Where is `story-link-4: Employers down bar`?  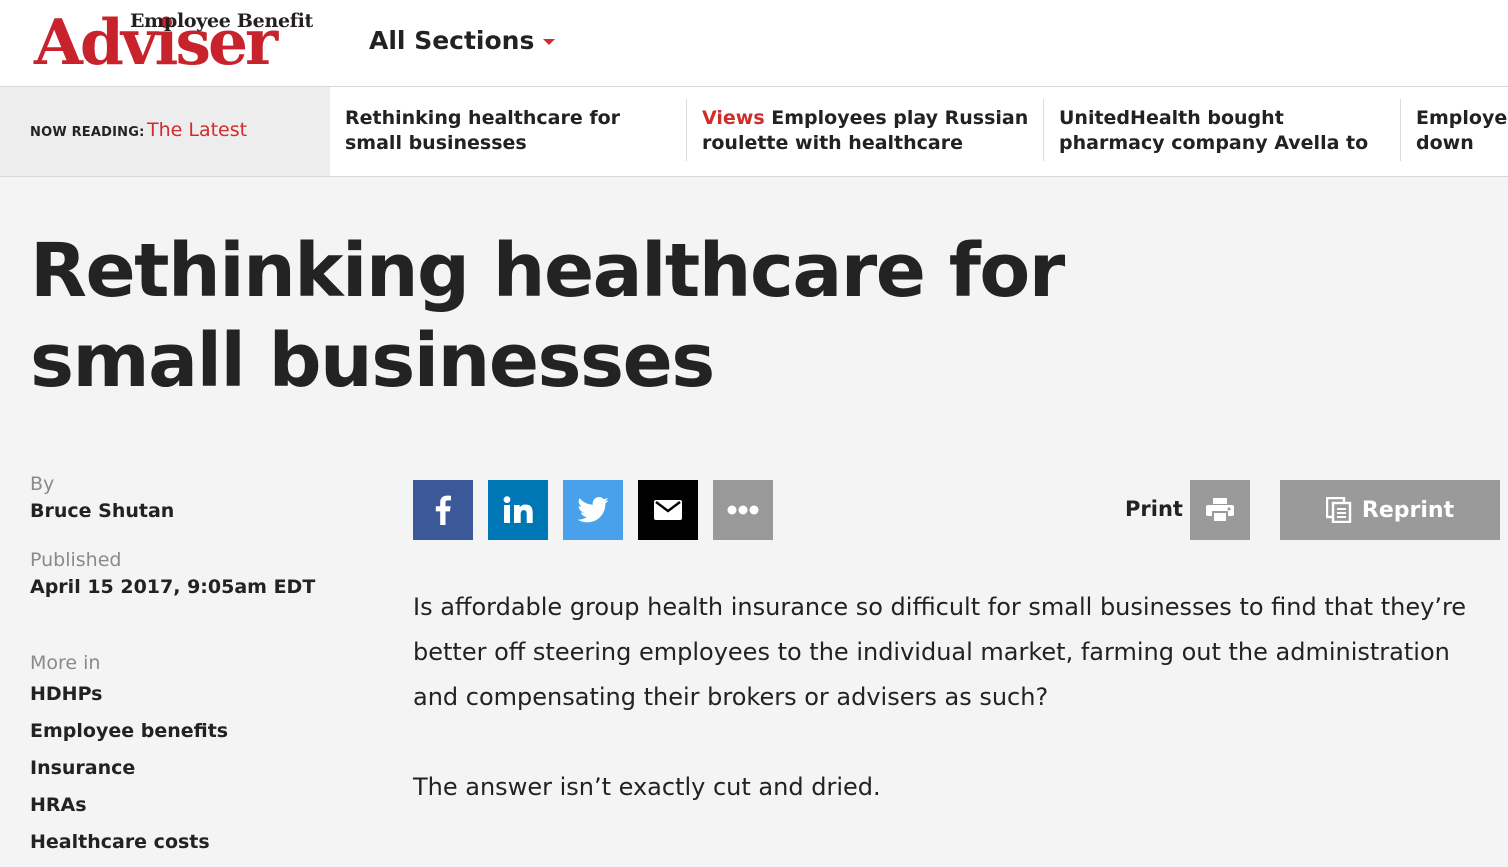 story-link-4: Employers down bar is located at coordinates (1462, 133).